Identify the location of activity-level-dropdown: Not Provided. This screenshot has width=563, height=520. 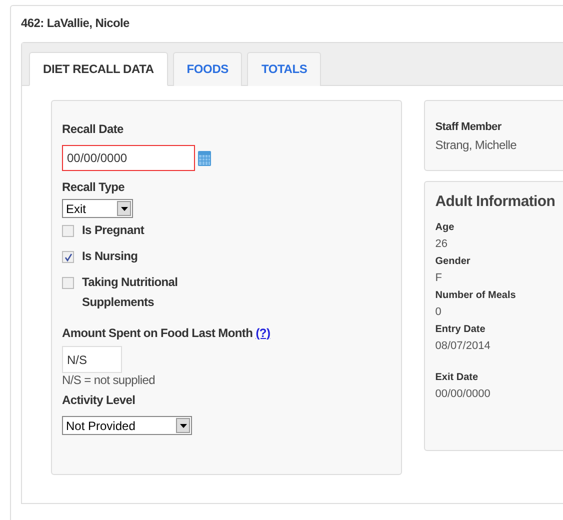
(127, 425).